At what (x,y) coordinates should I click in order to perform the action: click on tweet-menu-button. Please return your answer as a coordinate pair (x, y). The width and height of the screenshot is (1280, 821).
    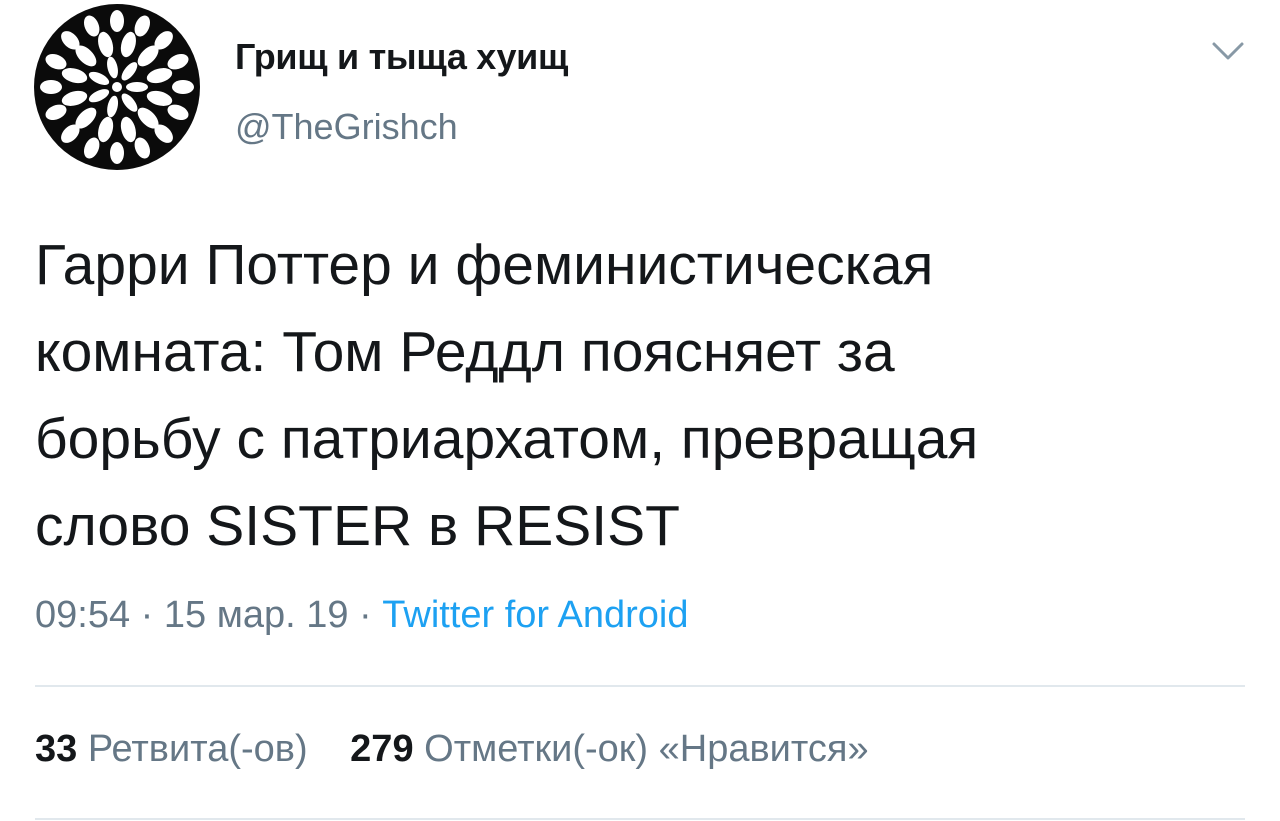
    Looking at the image, I should click on (1228, 51).